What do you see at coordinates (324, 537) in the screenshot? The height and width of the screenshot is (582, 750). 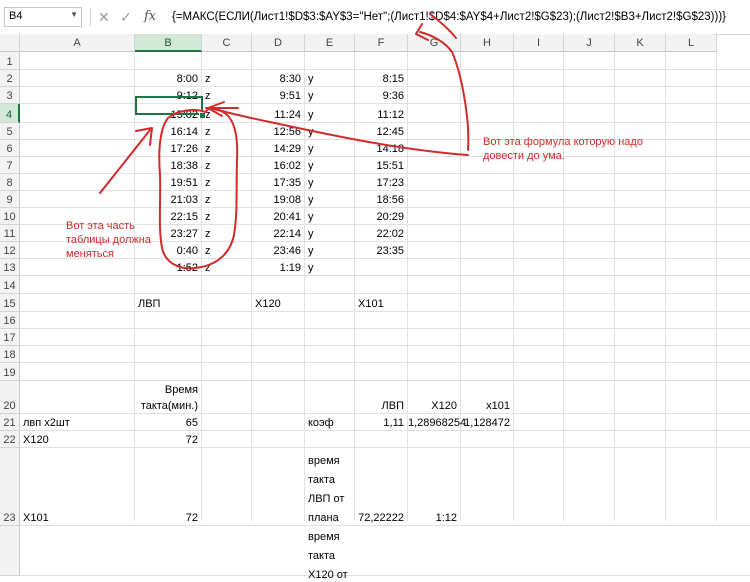 I see `cell-wrapped-line: время` at bounding box center [324, 537].